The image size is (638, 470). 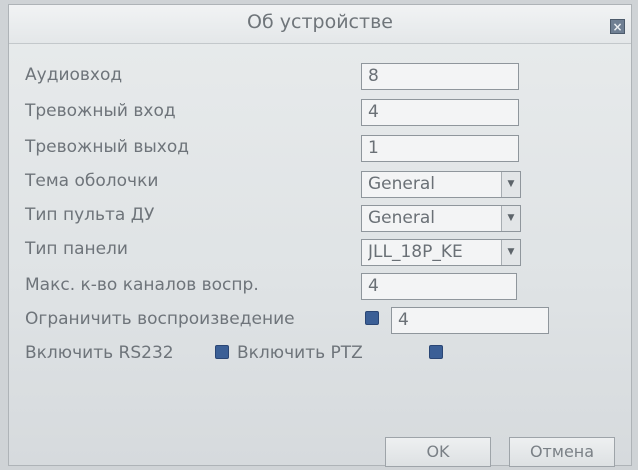 I want to click on panel-type-select: JLL_18P_KE ▼, so click(x=441, y=252).